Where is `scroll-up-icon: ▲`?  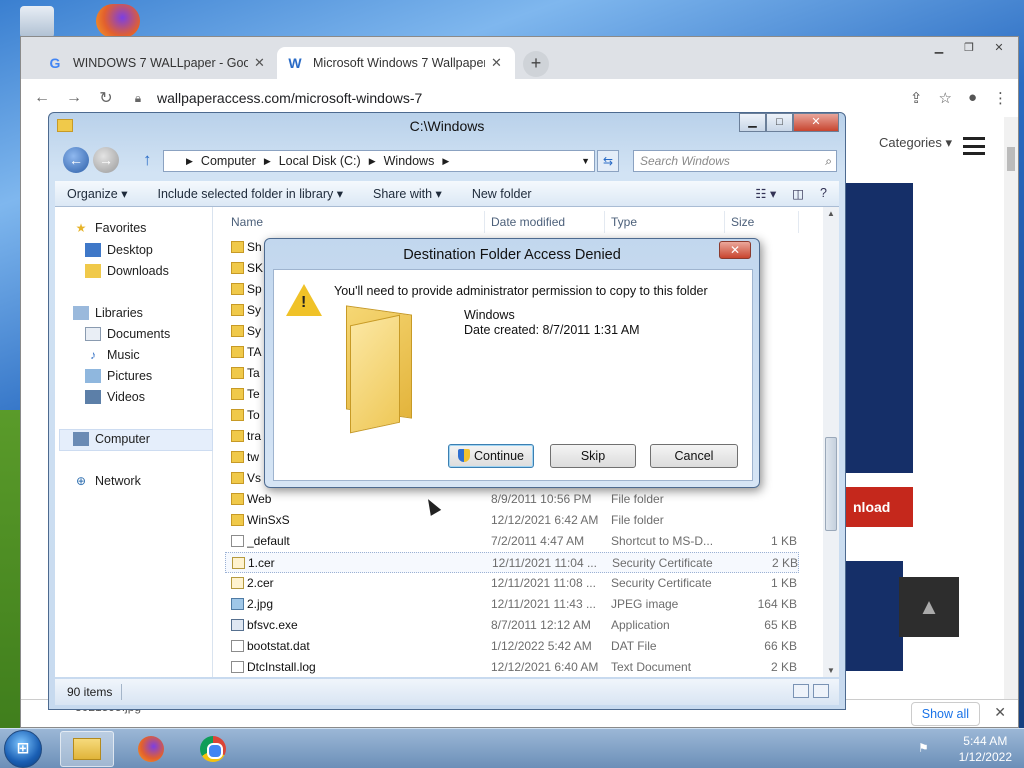
scroll-up-icon: ▲ is located at coordinates (831, 213).